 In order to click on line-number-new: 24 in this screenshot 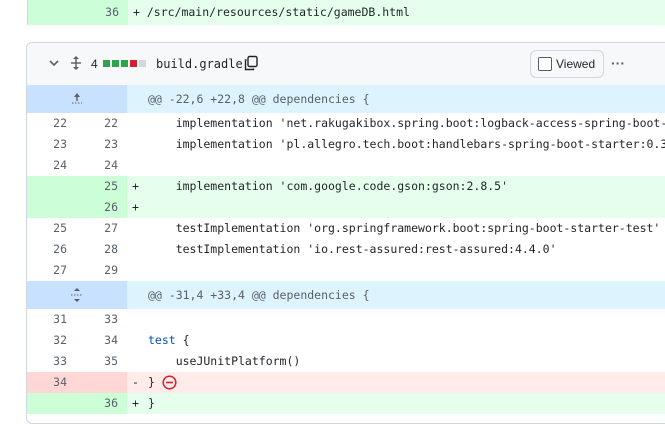, I will do `click(97, 165)`.